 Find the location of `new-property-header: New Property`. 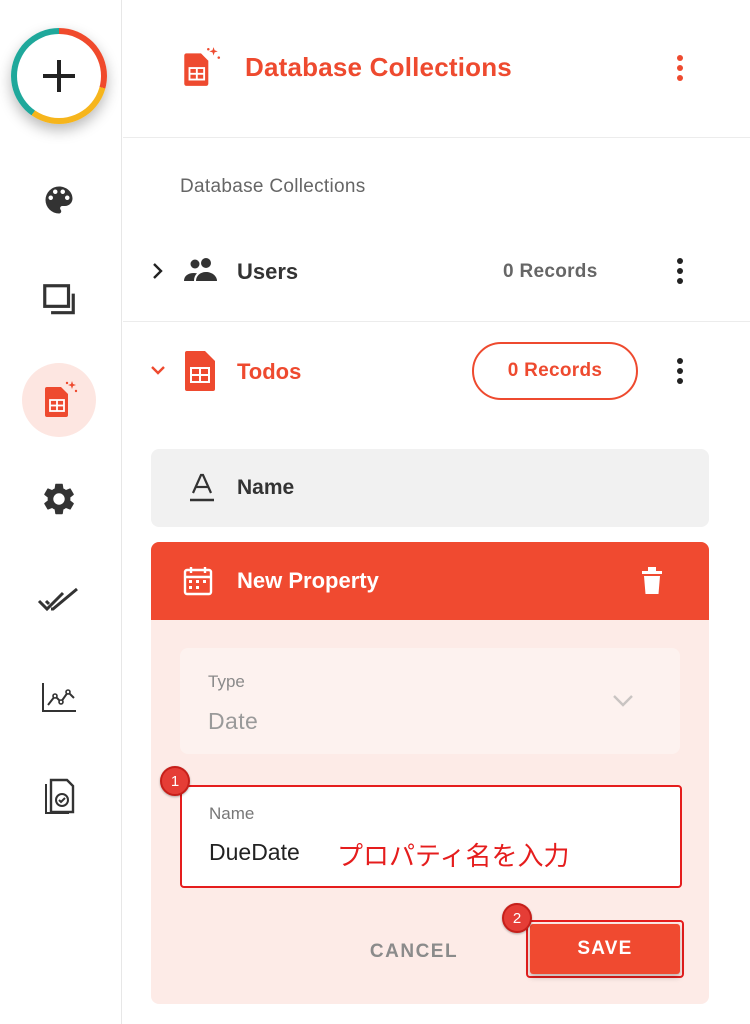

new-property-header: New Property is located at coordinates (430, 581).